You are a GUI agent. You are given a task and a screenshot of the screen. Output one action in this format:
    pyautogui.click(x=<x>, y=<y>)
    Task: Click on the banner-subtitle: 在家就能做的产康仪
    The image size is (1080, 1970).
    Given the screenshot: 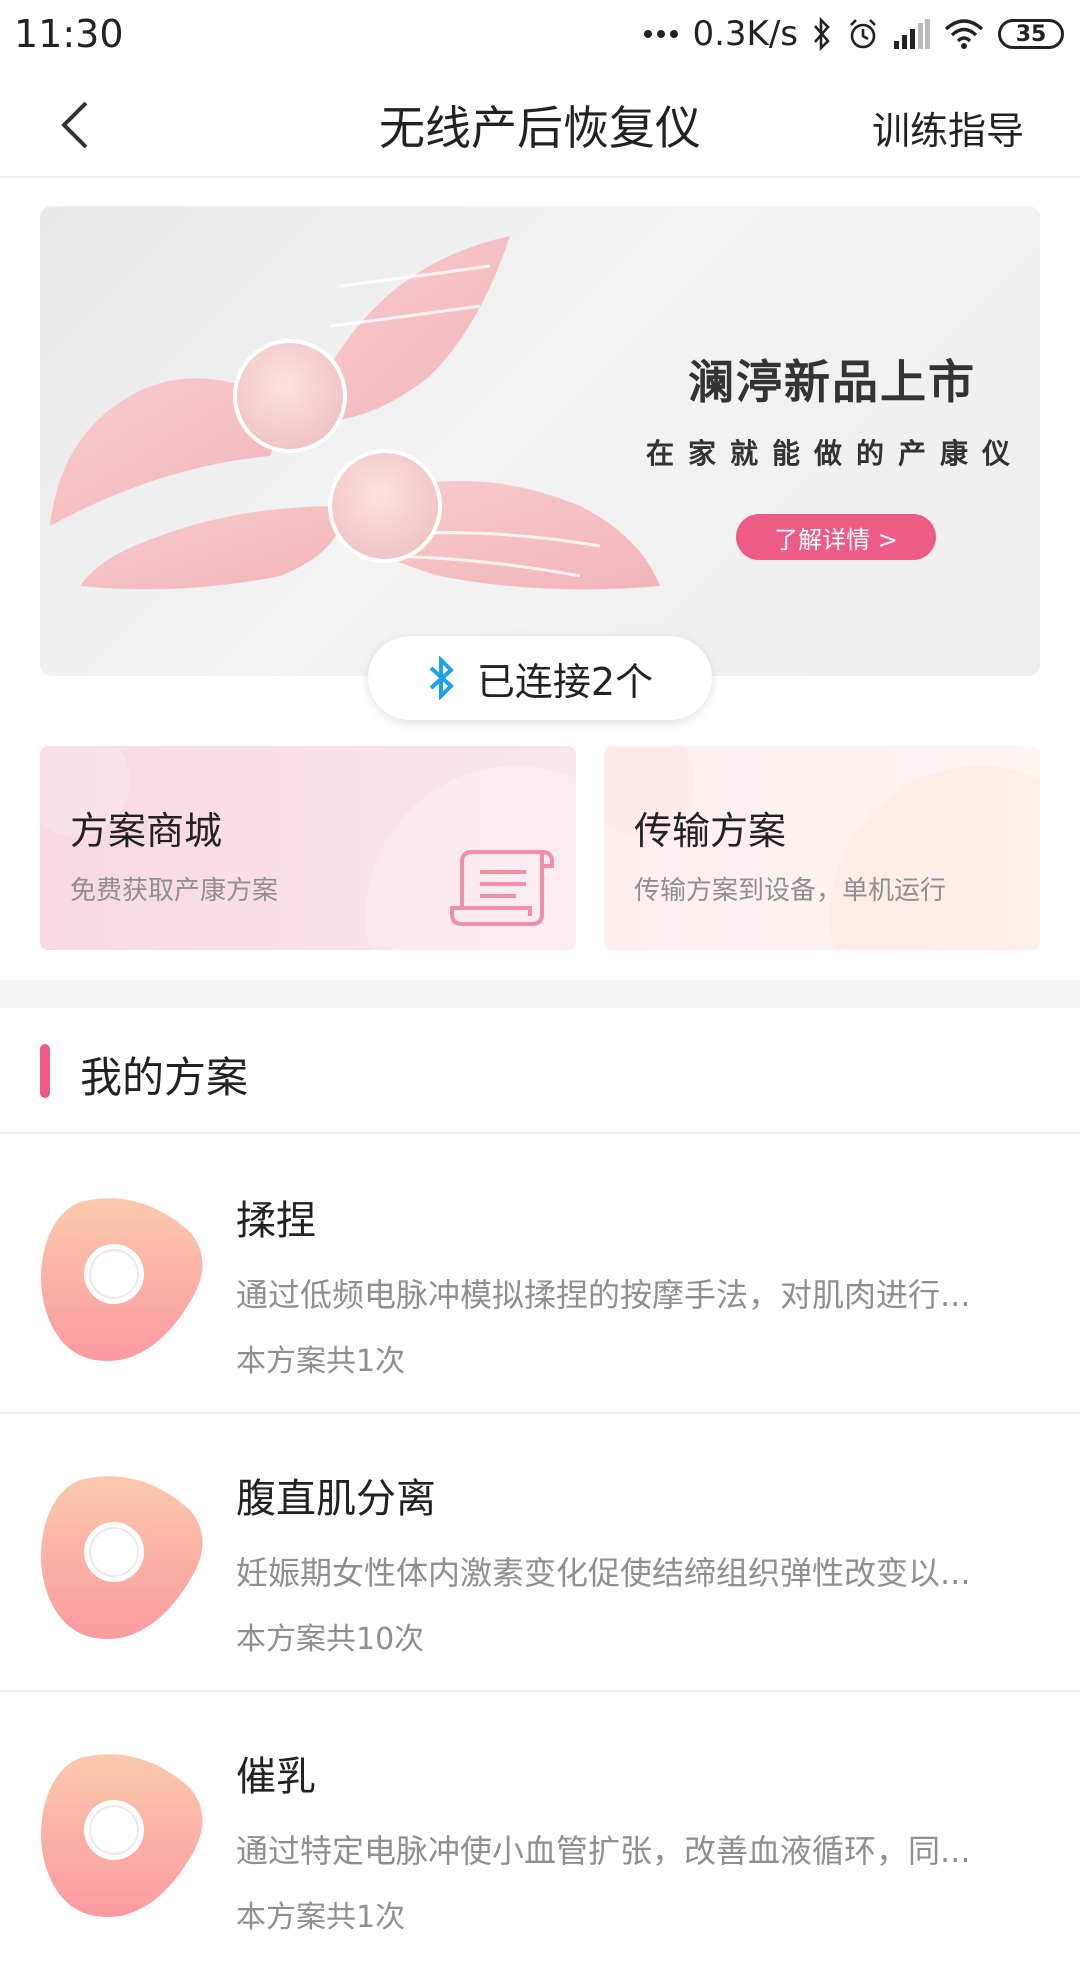 What is the action you would take?
    pyautogui.click(x=835, y=453)
    